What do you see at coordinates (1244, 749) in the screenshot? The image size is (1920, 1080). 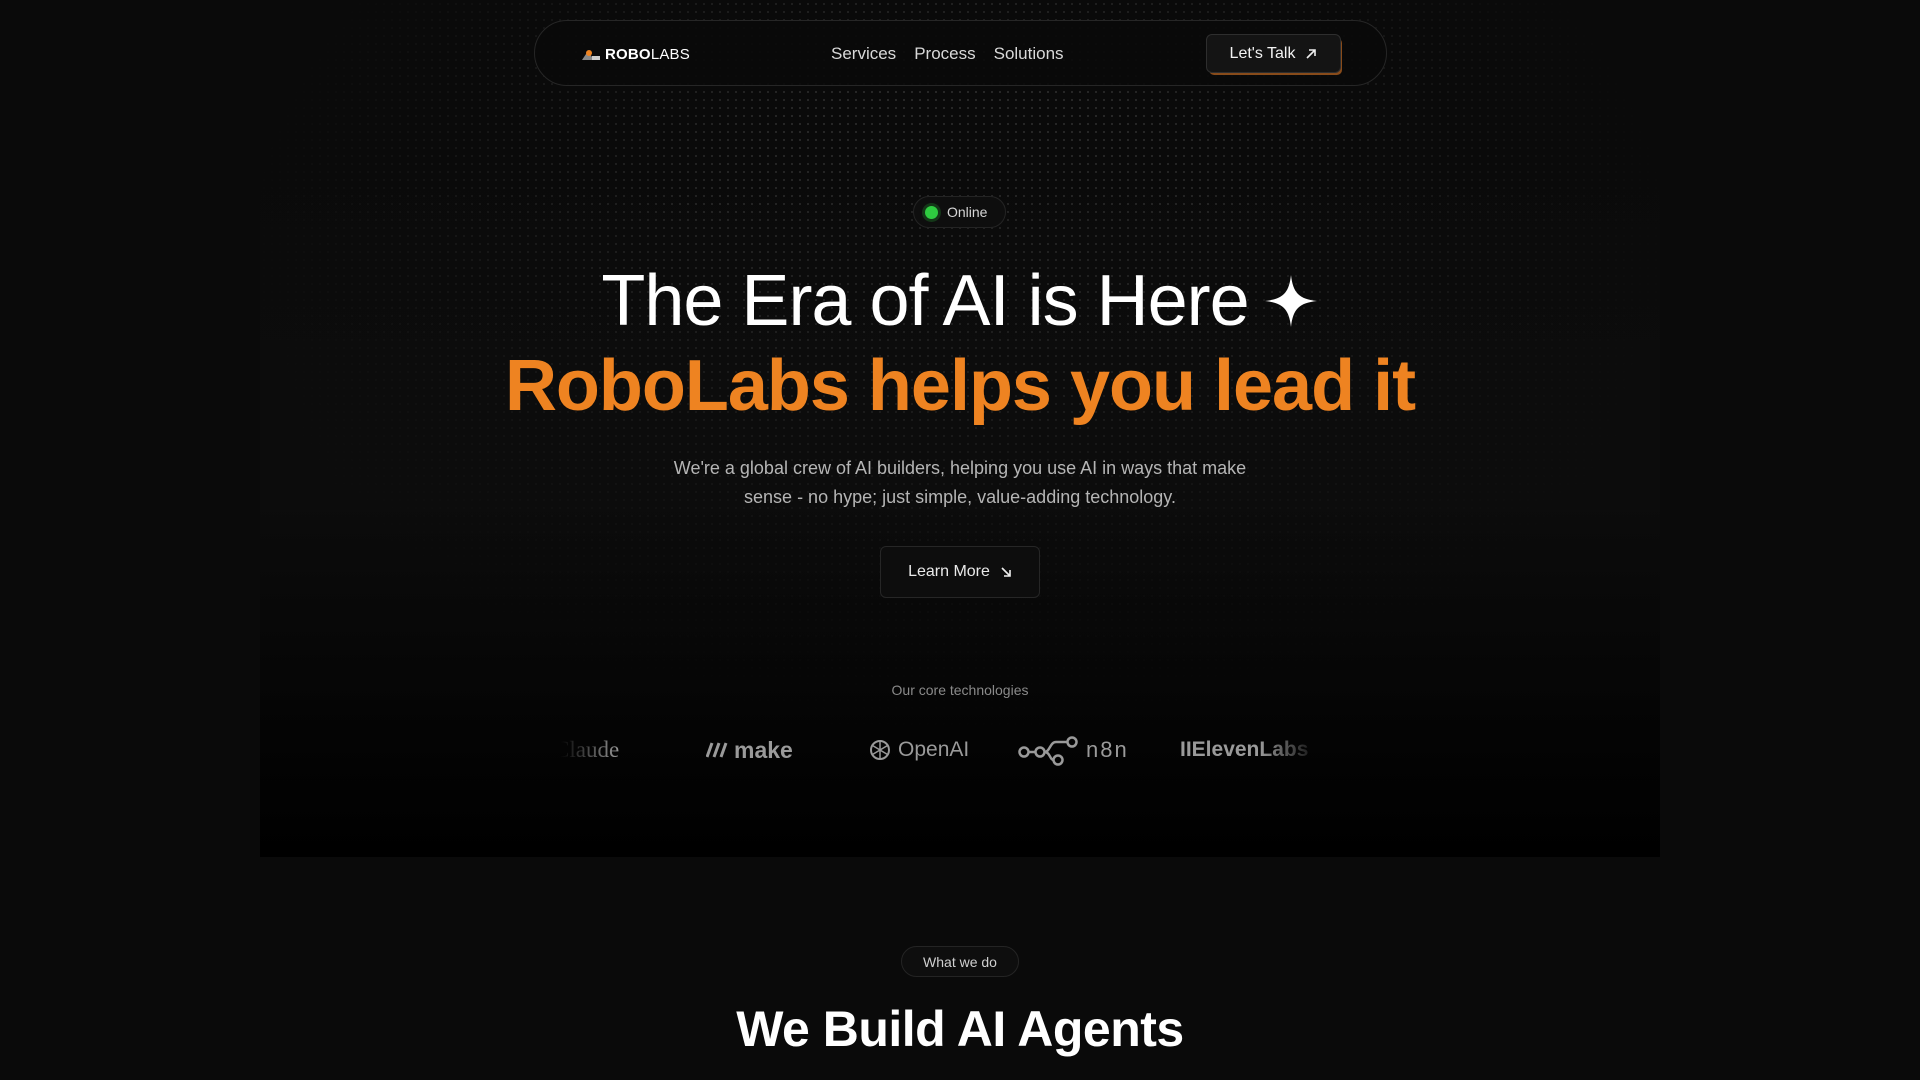 I see `elevenlabs-logo: IIElevenLabs` at bounding box center [1244, 749].